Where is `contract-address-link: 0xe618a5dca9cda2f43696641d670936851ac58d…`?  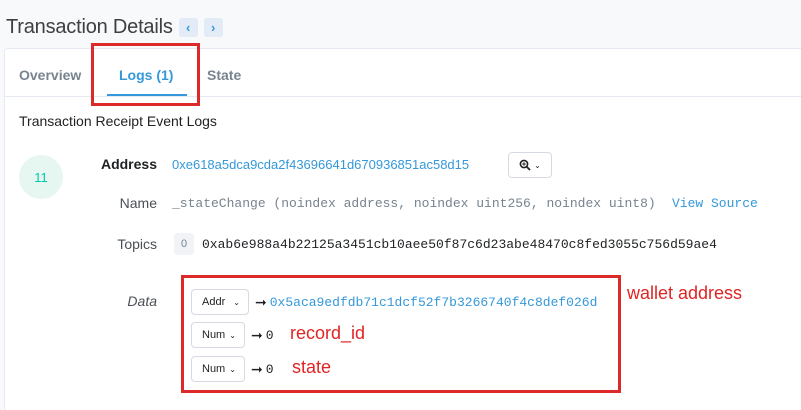 contract-address-link: 0xe618a5dca9cda2f43696641d670936851ac58d… is located at coordinates (320, 164).